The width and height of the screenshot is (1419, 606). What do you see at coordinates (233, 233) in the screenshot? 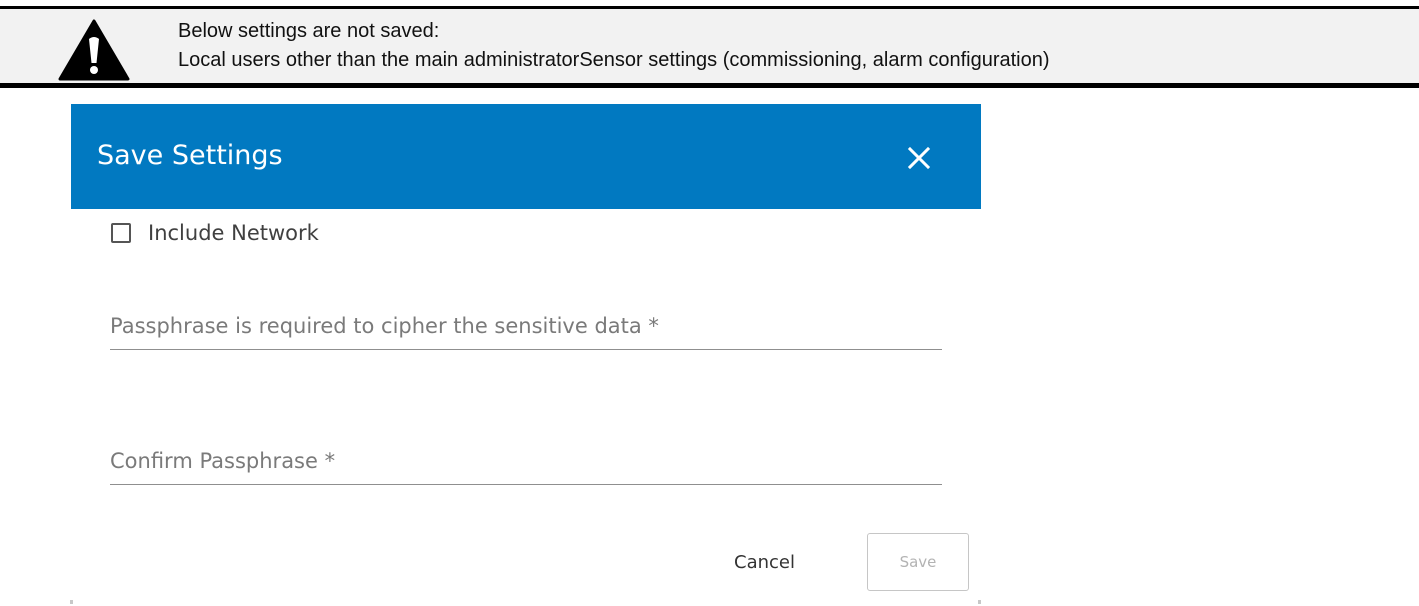
I see `include-network-label: Include Network` at bounding box center [233, 233].